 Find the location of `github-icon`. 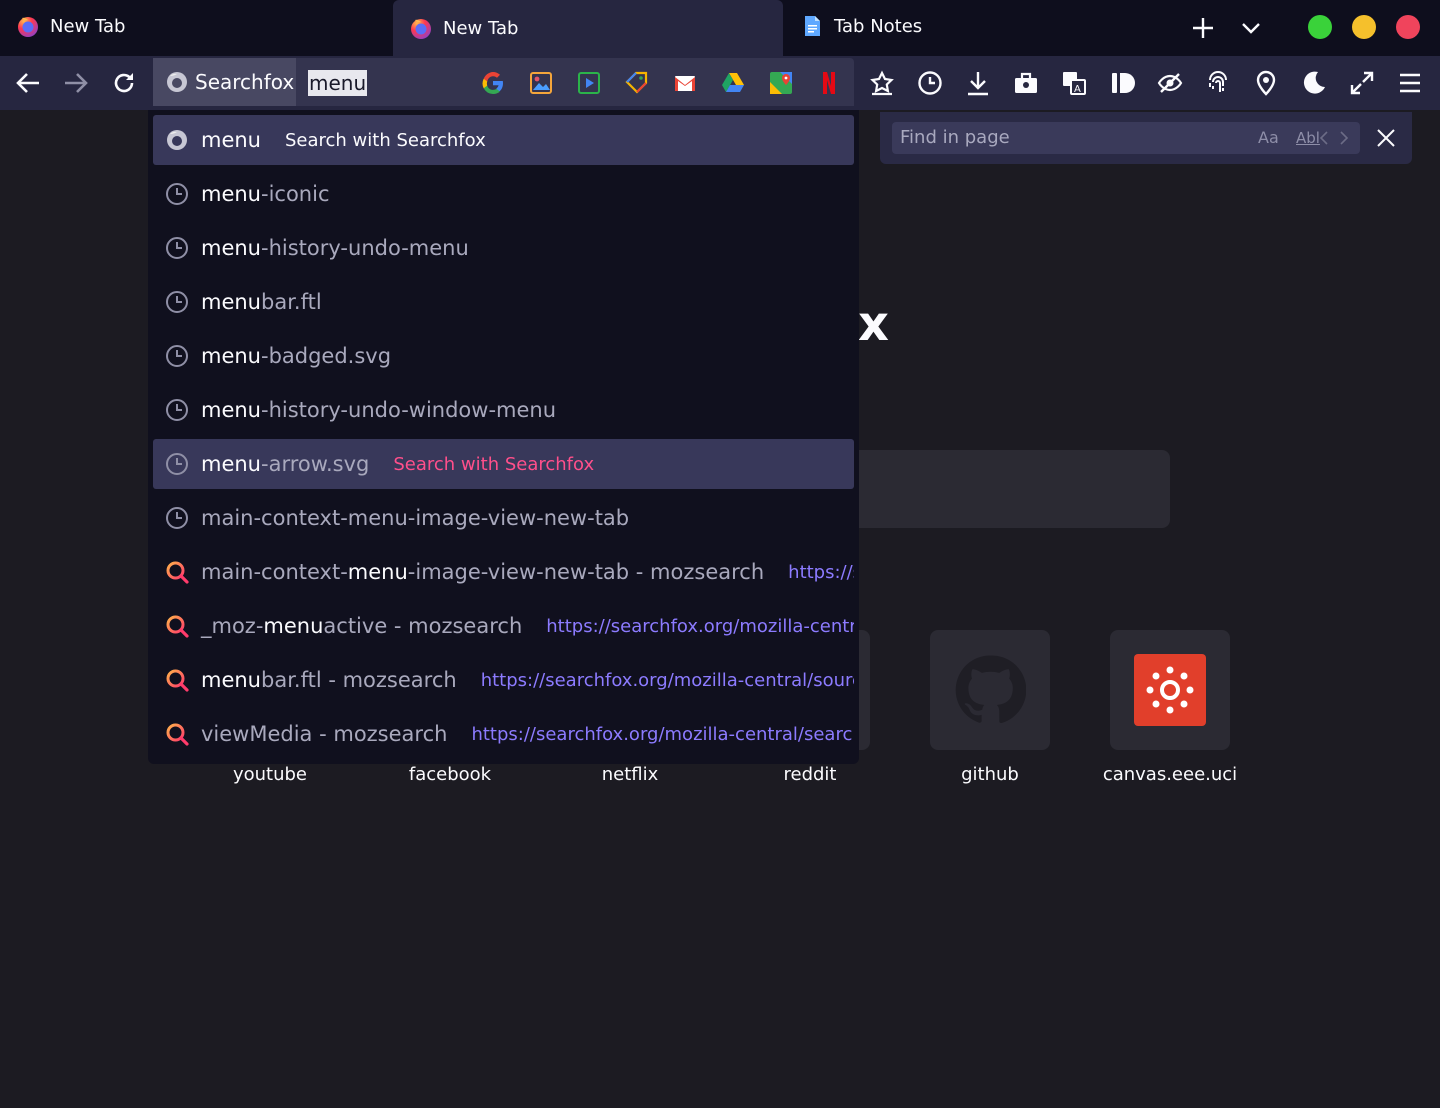

github-icon is located at coordinates (990, 689).